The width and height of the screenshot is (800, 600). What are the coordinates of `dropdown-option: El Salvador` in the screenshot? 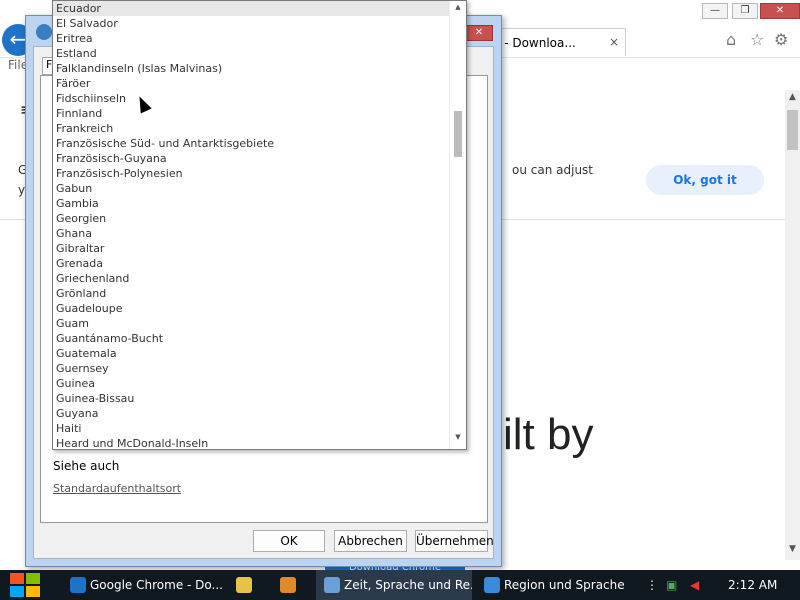 It's located at (252, 23).